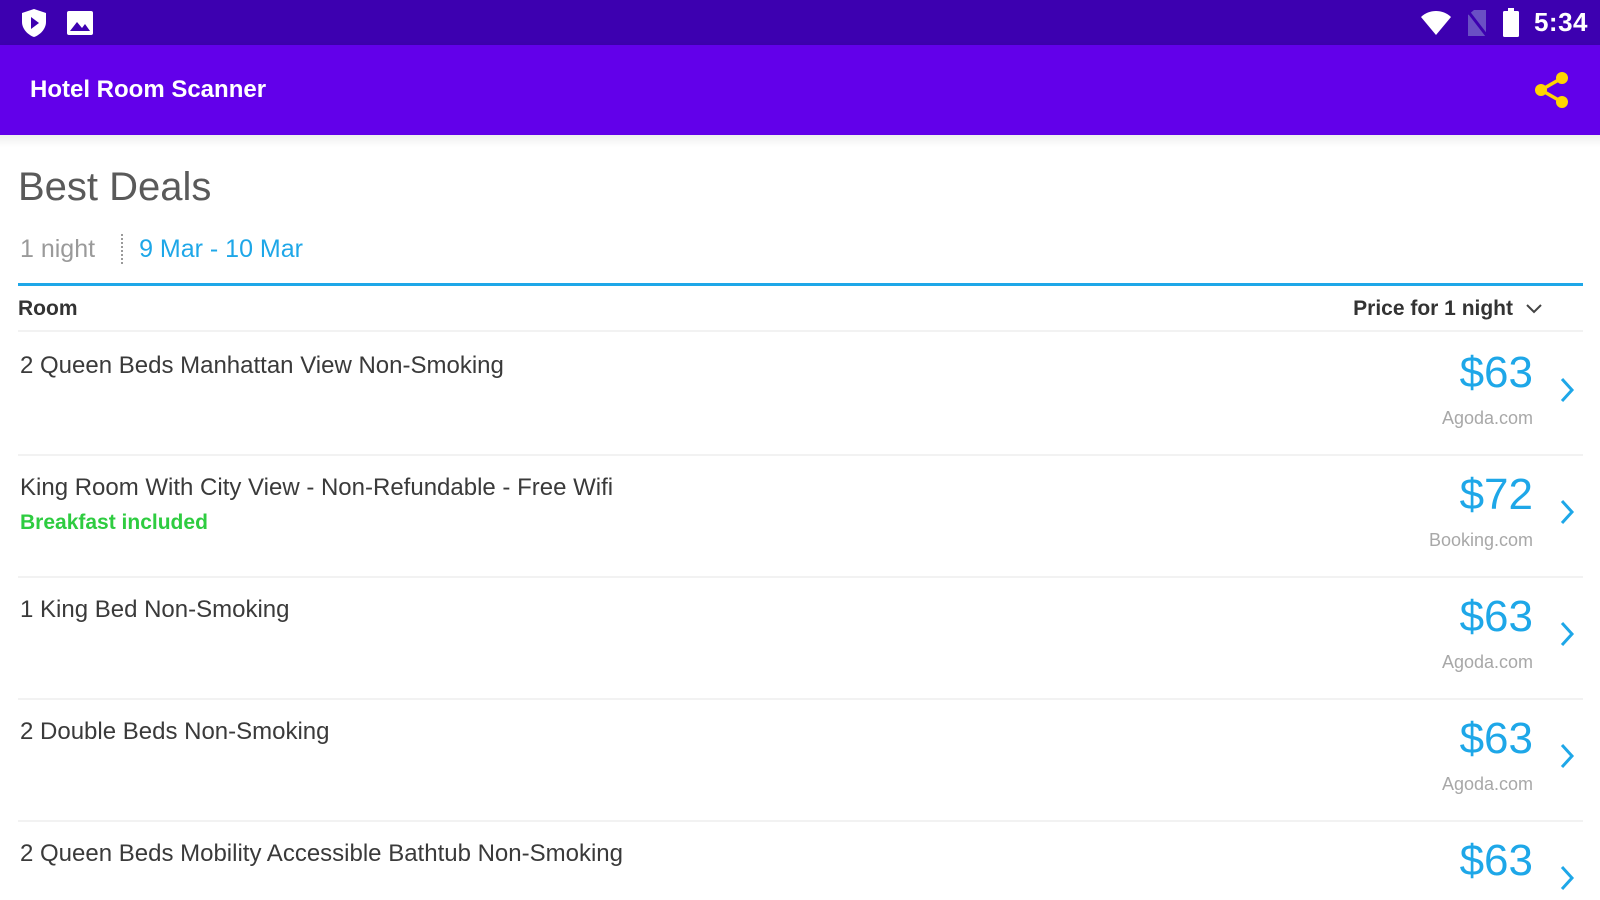  What do you see at coordinates (1560, 22) in the screenshot?
I see `status-time: 5:34` at bounding box center [1560, 22].